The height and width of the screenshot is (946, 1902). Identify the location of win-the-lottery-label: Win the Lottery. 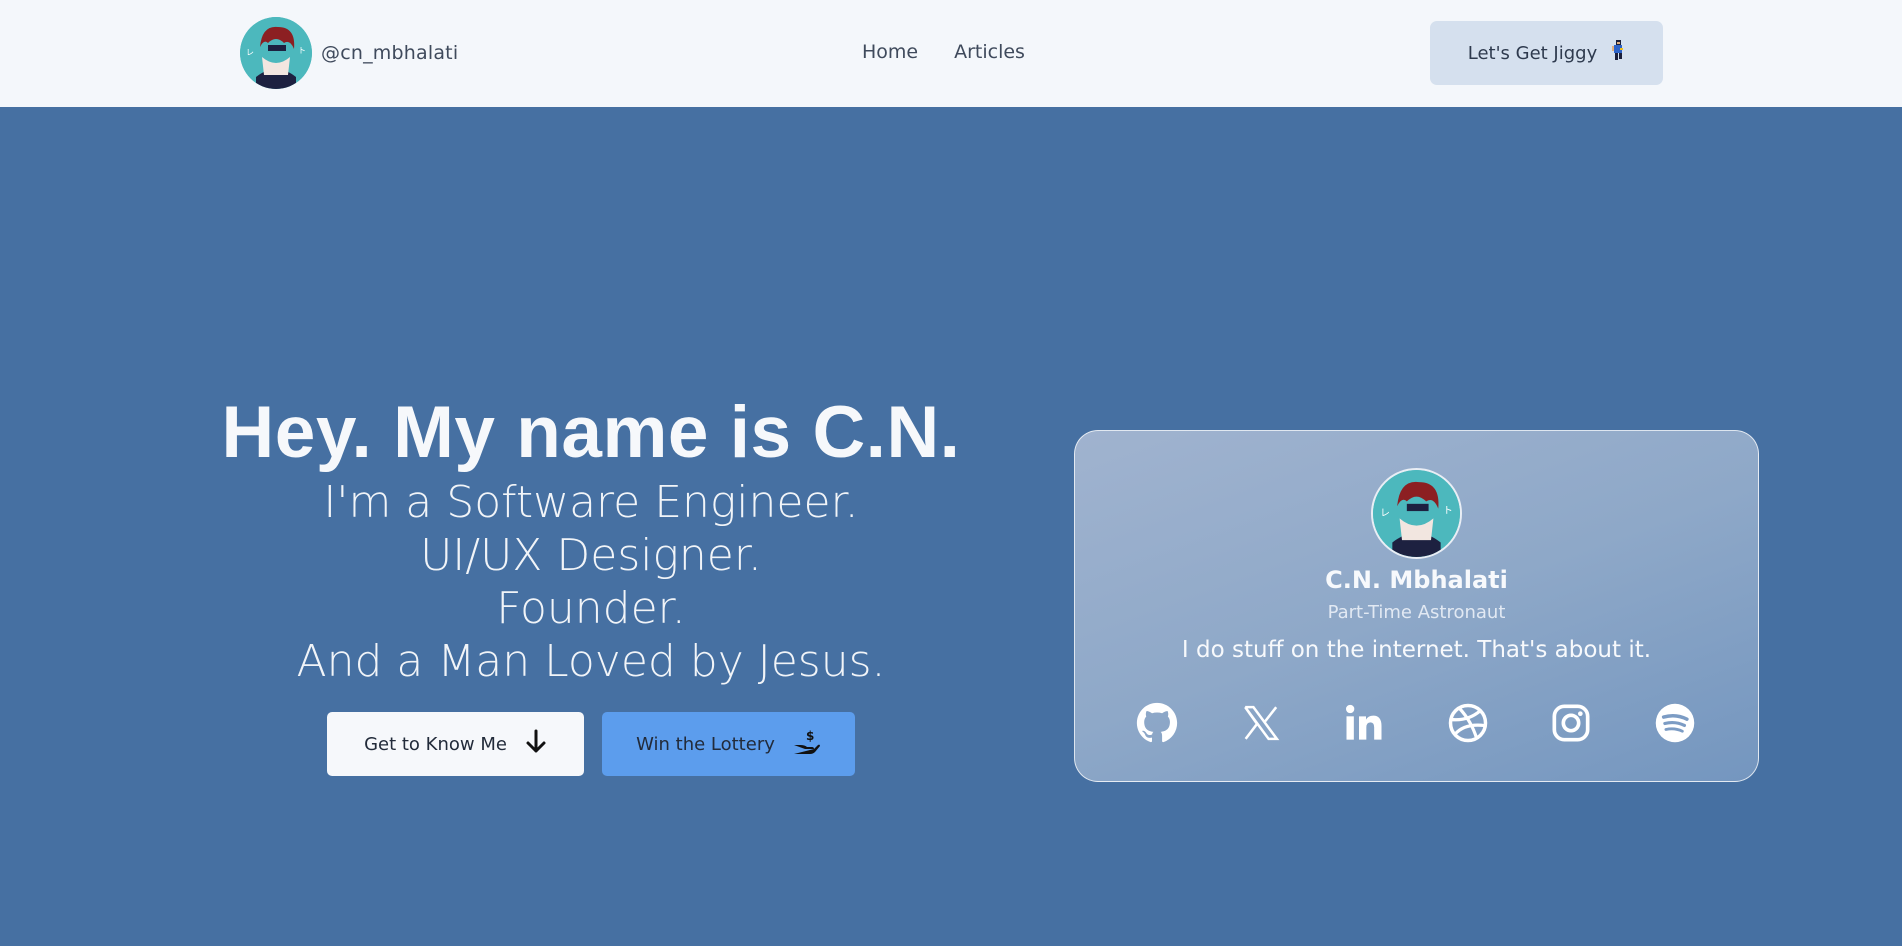
(705, 744).